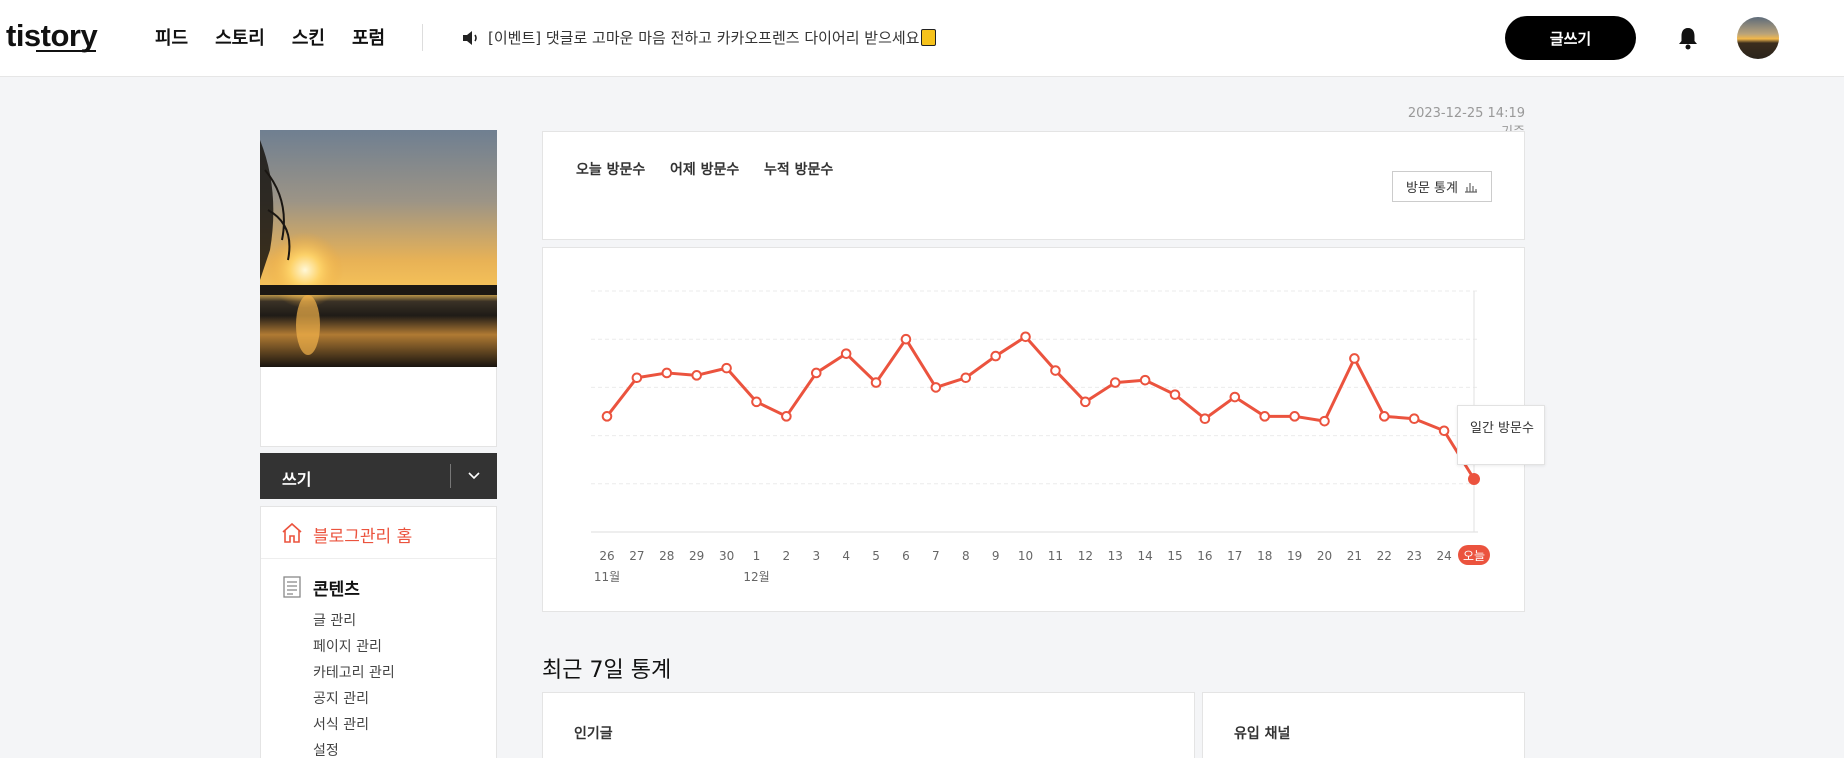 The image size is (1844, 758). Describe the element at coordinates (1025, 556) in the screenshot. I see `x-tick-label: 10` at that location.